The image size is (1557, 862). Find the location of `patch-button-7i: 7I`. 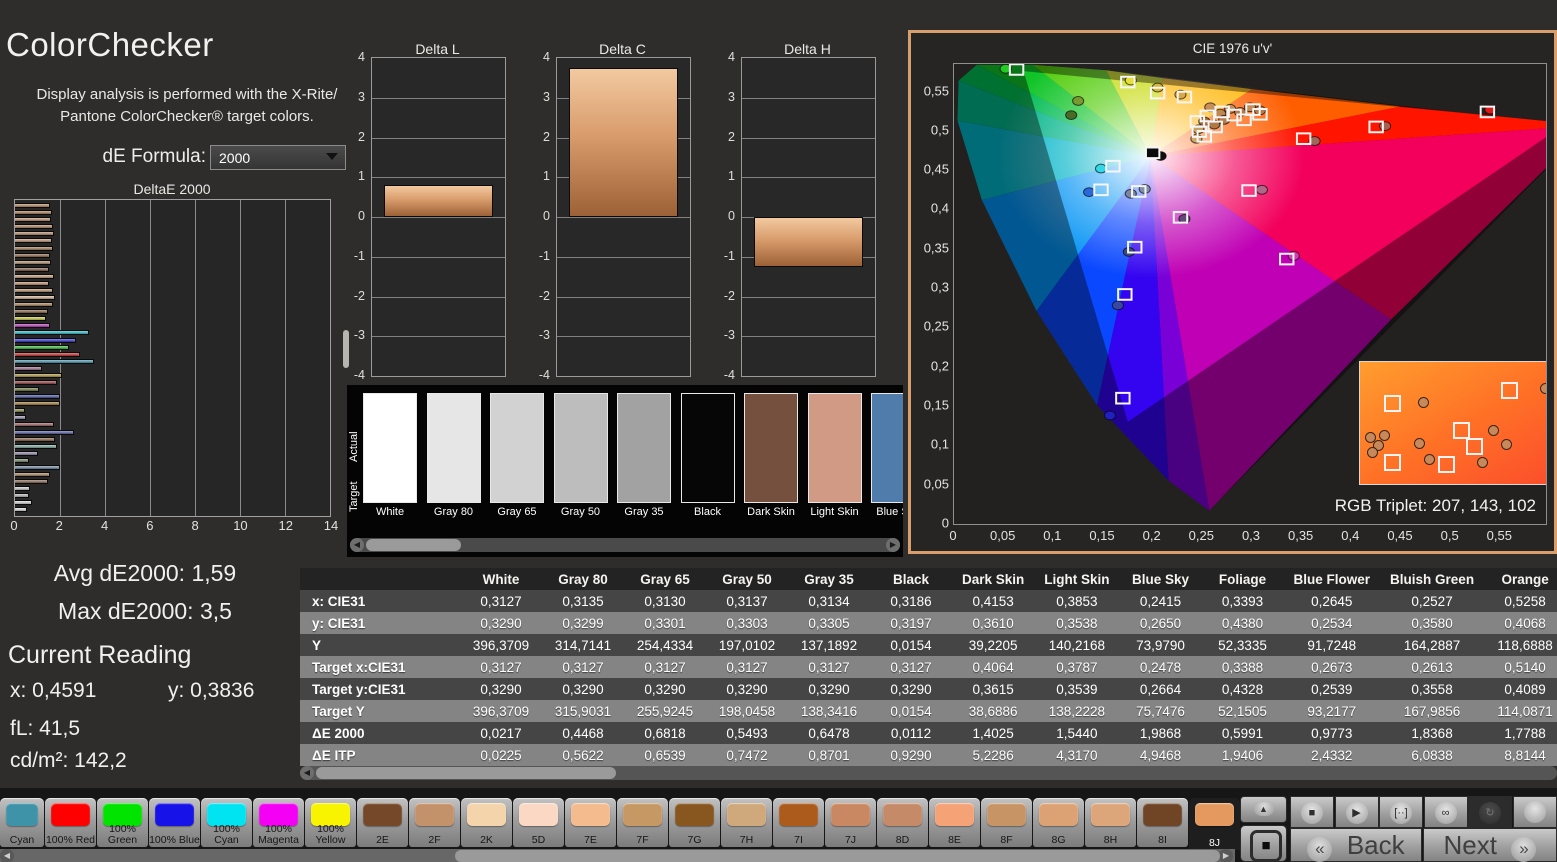

patch-button-7i: 7I is located at coordinates (798, 822).